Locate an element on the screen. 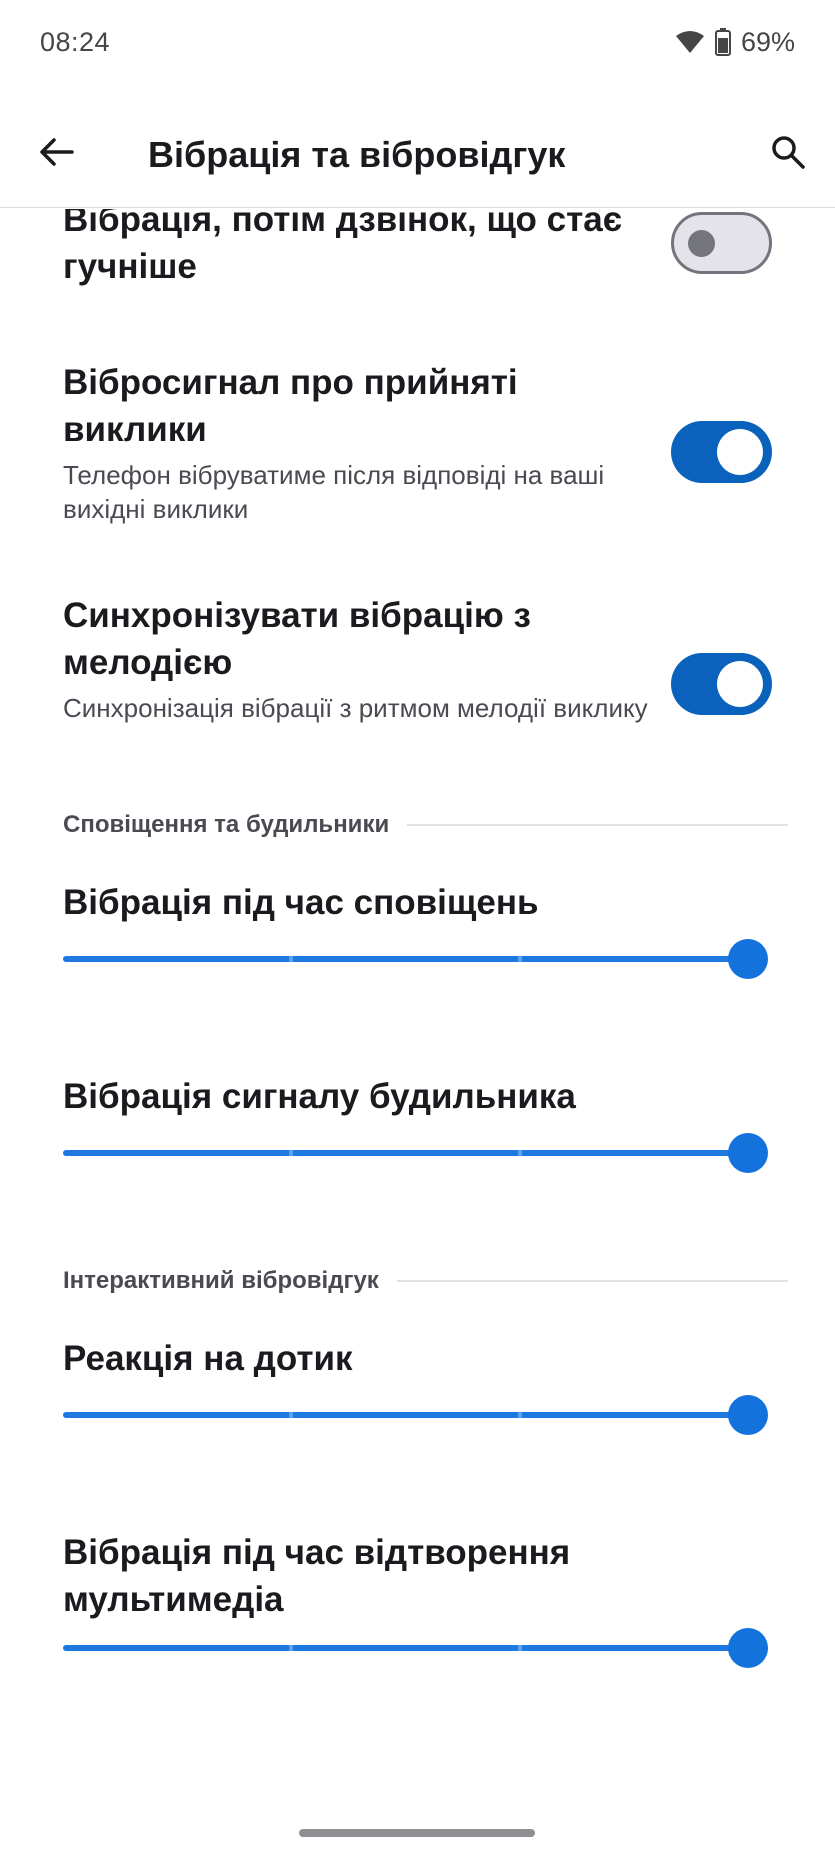 The image size is (835, 1858). slider-alarm-vibration is located at coordinates (415, 1153).